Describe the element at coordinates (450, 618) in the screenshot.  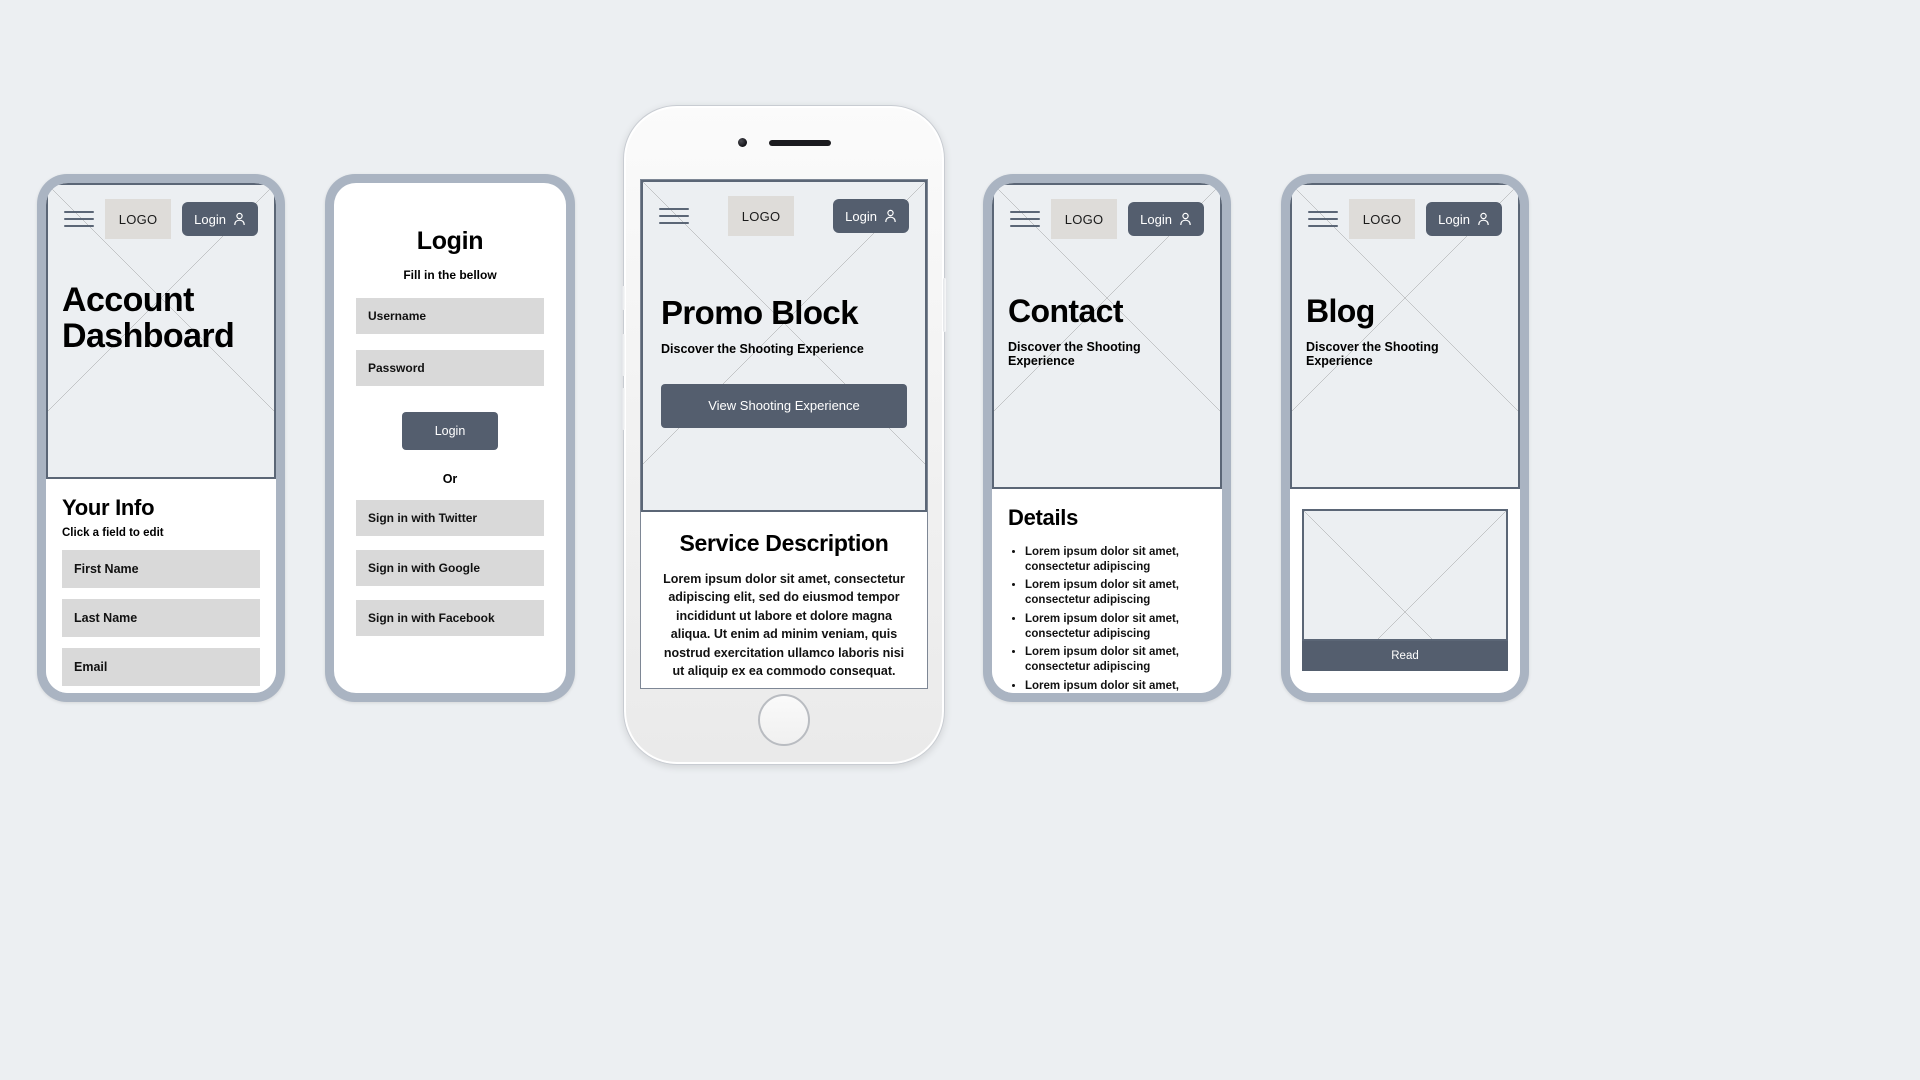
I see `sign-in-facebook-button: Sign in with Facebook` at that location.